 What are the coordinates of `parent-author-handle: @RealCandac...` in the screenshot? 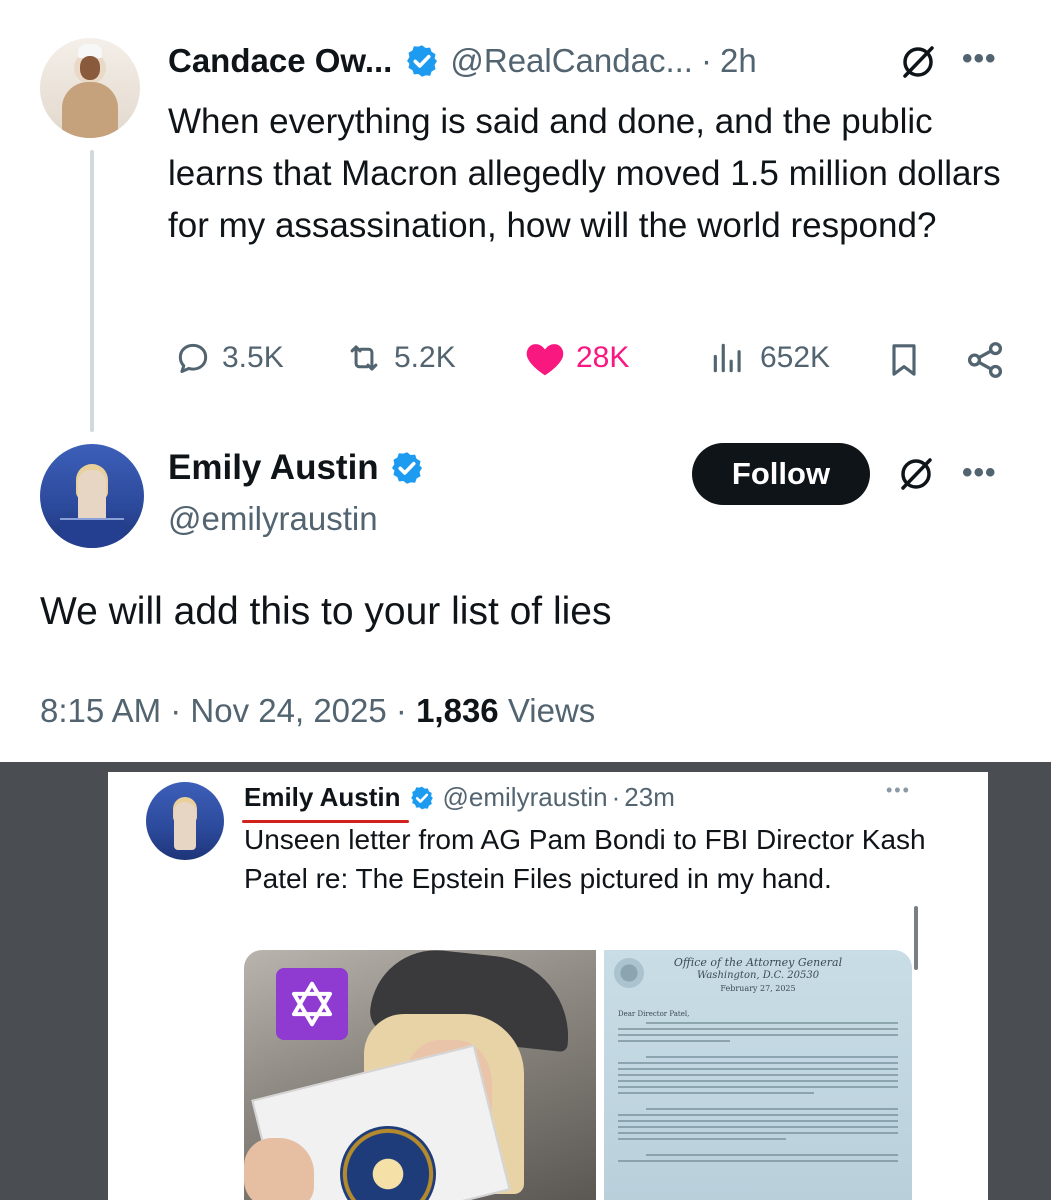 It's located at (571, 61).